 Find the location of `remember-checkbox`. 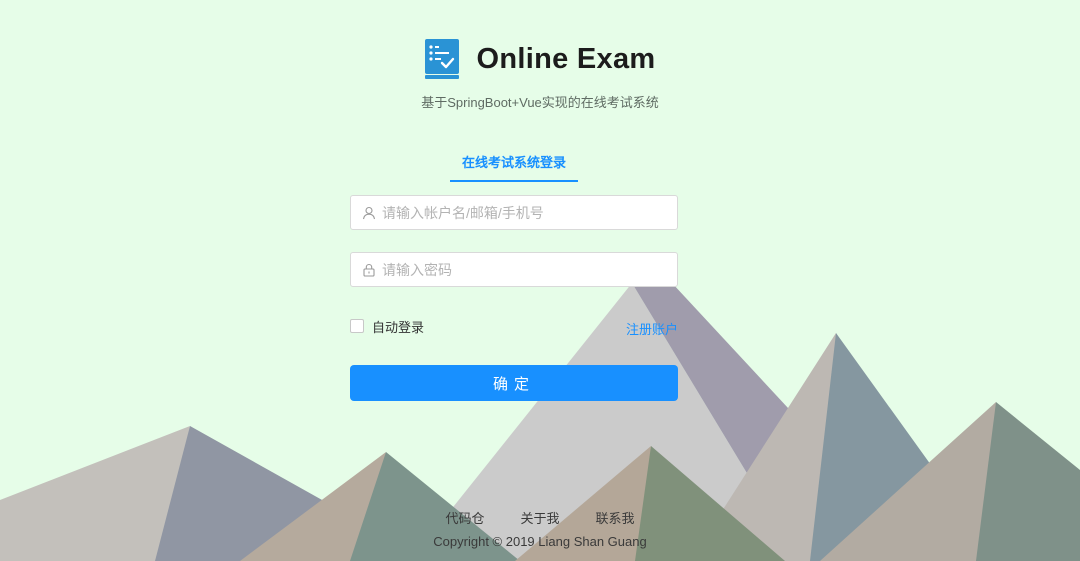

remember-checkbox is located at coordinates (357, 326).